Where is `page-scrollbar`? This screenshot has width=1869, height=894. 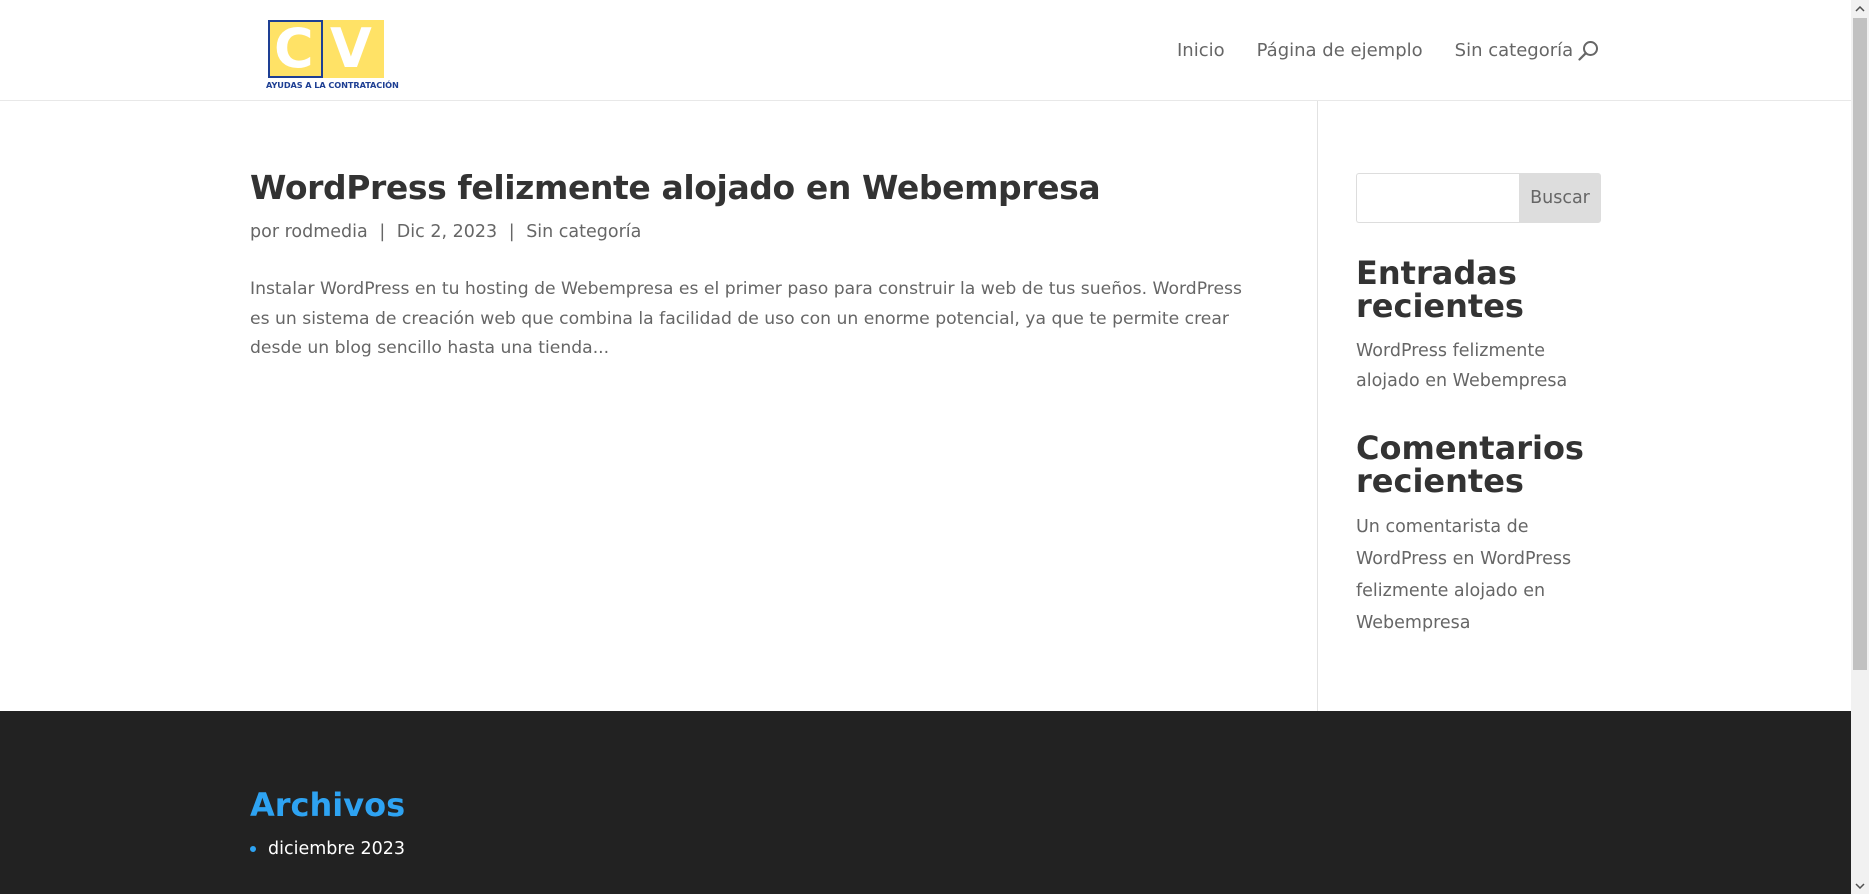 page-scrollbar is located at coordinates (1860, 447).